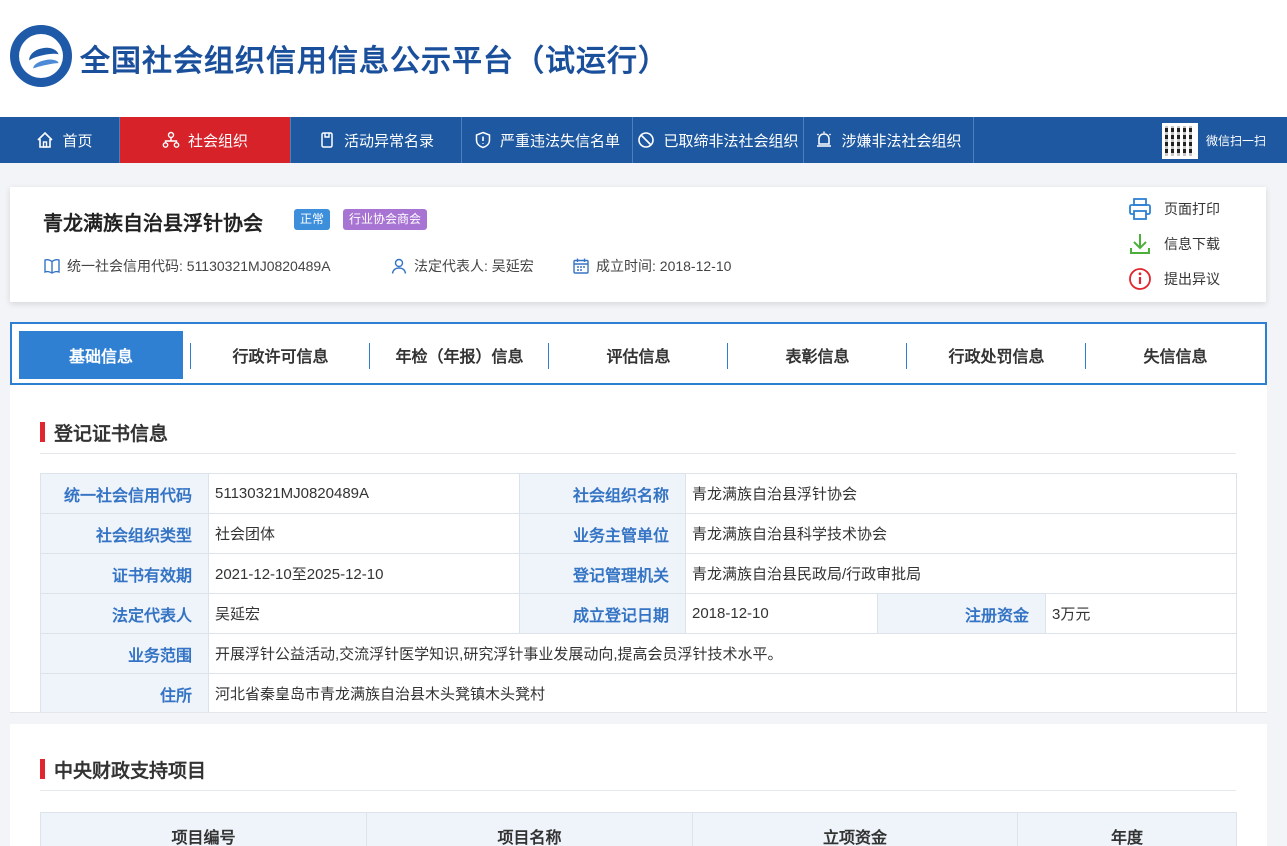  What do you see at coordinates (901, 141) in the screenshot?
I see `nav-item-label: 涉嫌非法社会组织` at bounding box center [901, 141].